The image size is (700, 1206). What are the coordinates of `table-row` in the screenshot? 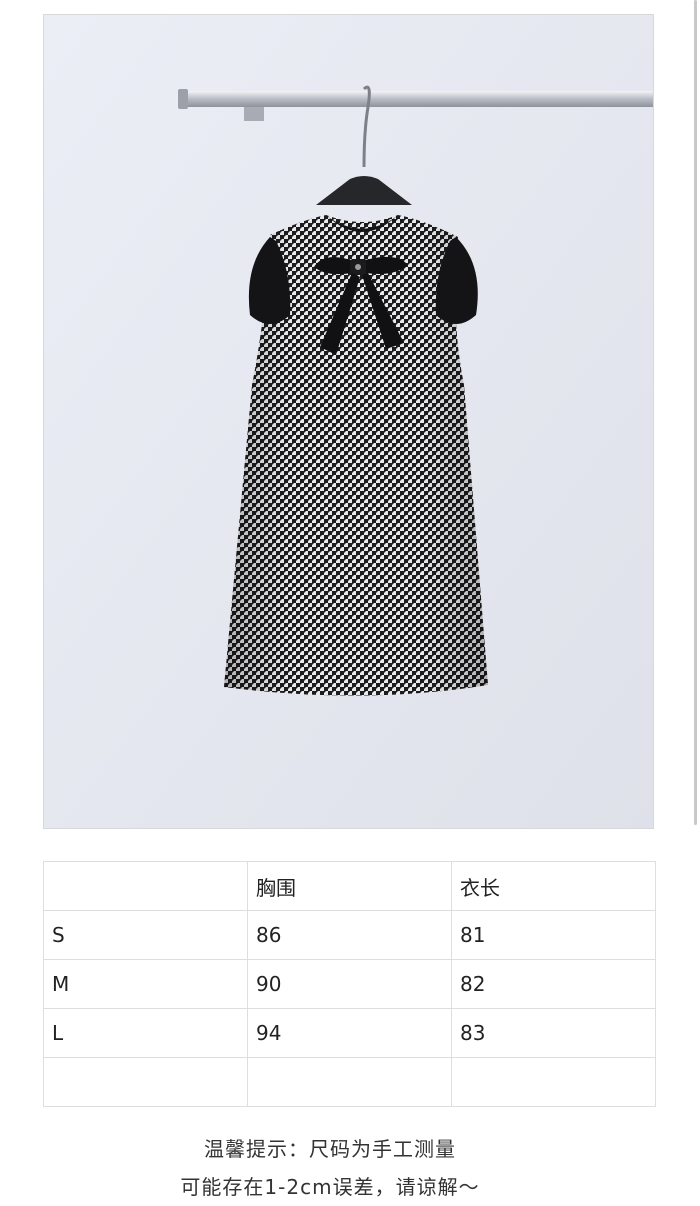 It's located at (349, 1082).